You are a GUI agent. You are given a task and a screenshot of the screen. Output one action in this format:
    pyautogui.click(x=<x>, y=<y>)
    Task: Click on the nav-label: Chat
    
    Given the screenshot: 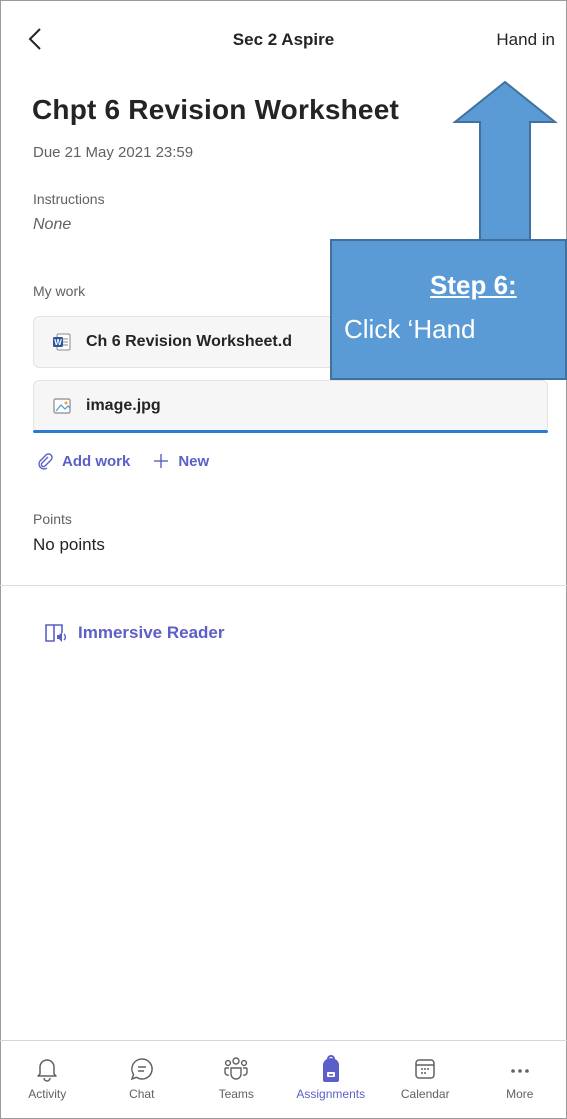 What is the action you would take?
    pyautogui.click(x=142, y=1094)
    